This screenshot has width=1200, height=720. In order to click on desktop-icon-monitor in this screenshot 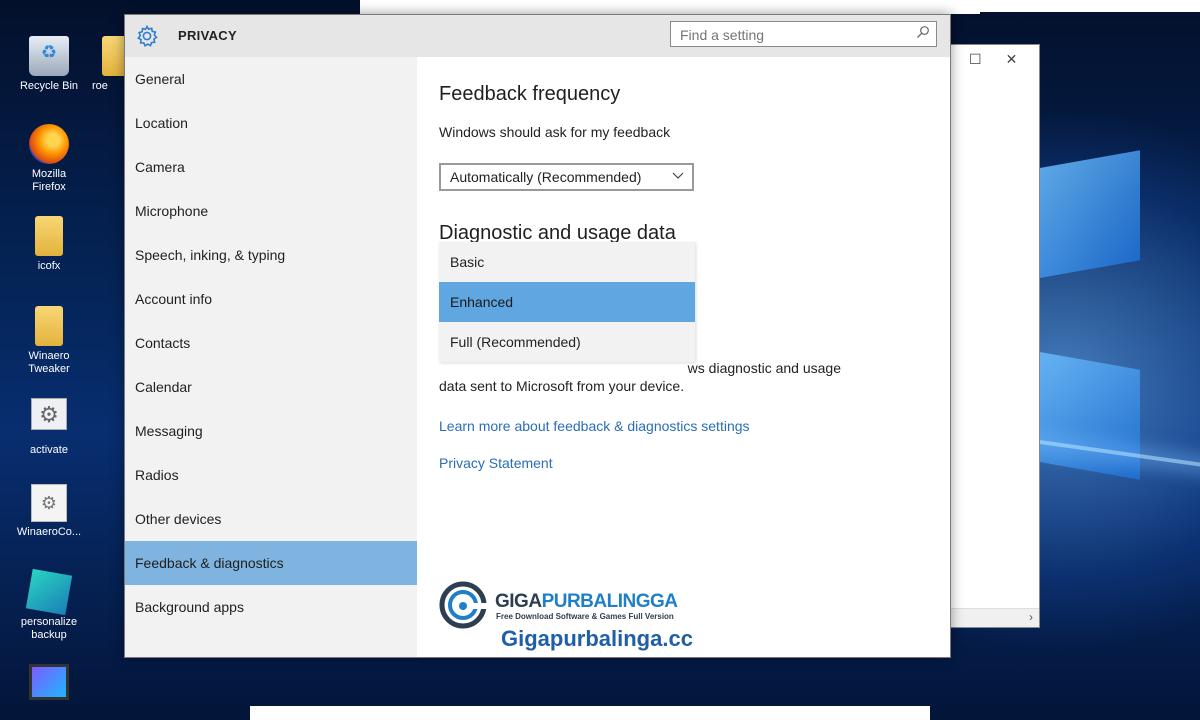, I will do `click(49, 684)`.